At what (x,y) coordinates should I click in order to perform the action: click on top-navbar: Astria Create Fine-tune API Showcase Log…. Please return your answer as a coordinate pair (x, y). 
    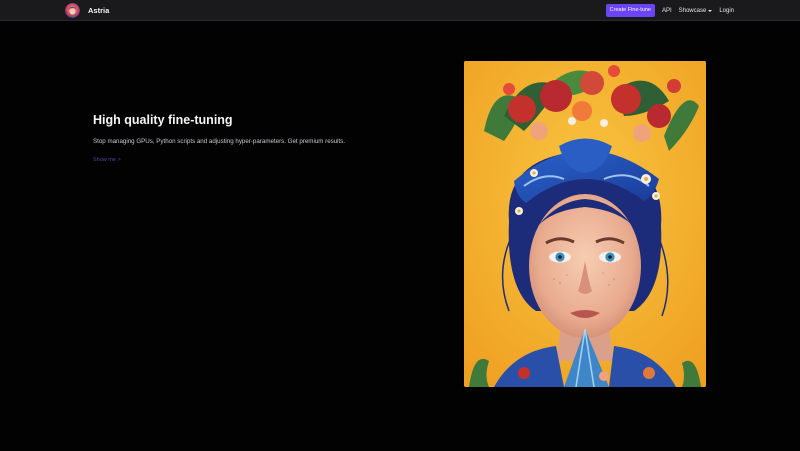
    Looking at the image, I should click on (400, 10).